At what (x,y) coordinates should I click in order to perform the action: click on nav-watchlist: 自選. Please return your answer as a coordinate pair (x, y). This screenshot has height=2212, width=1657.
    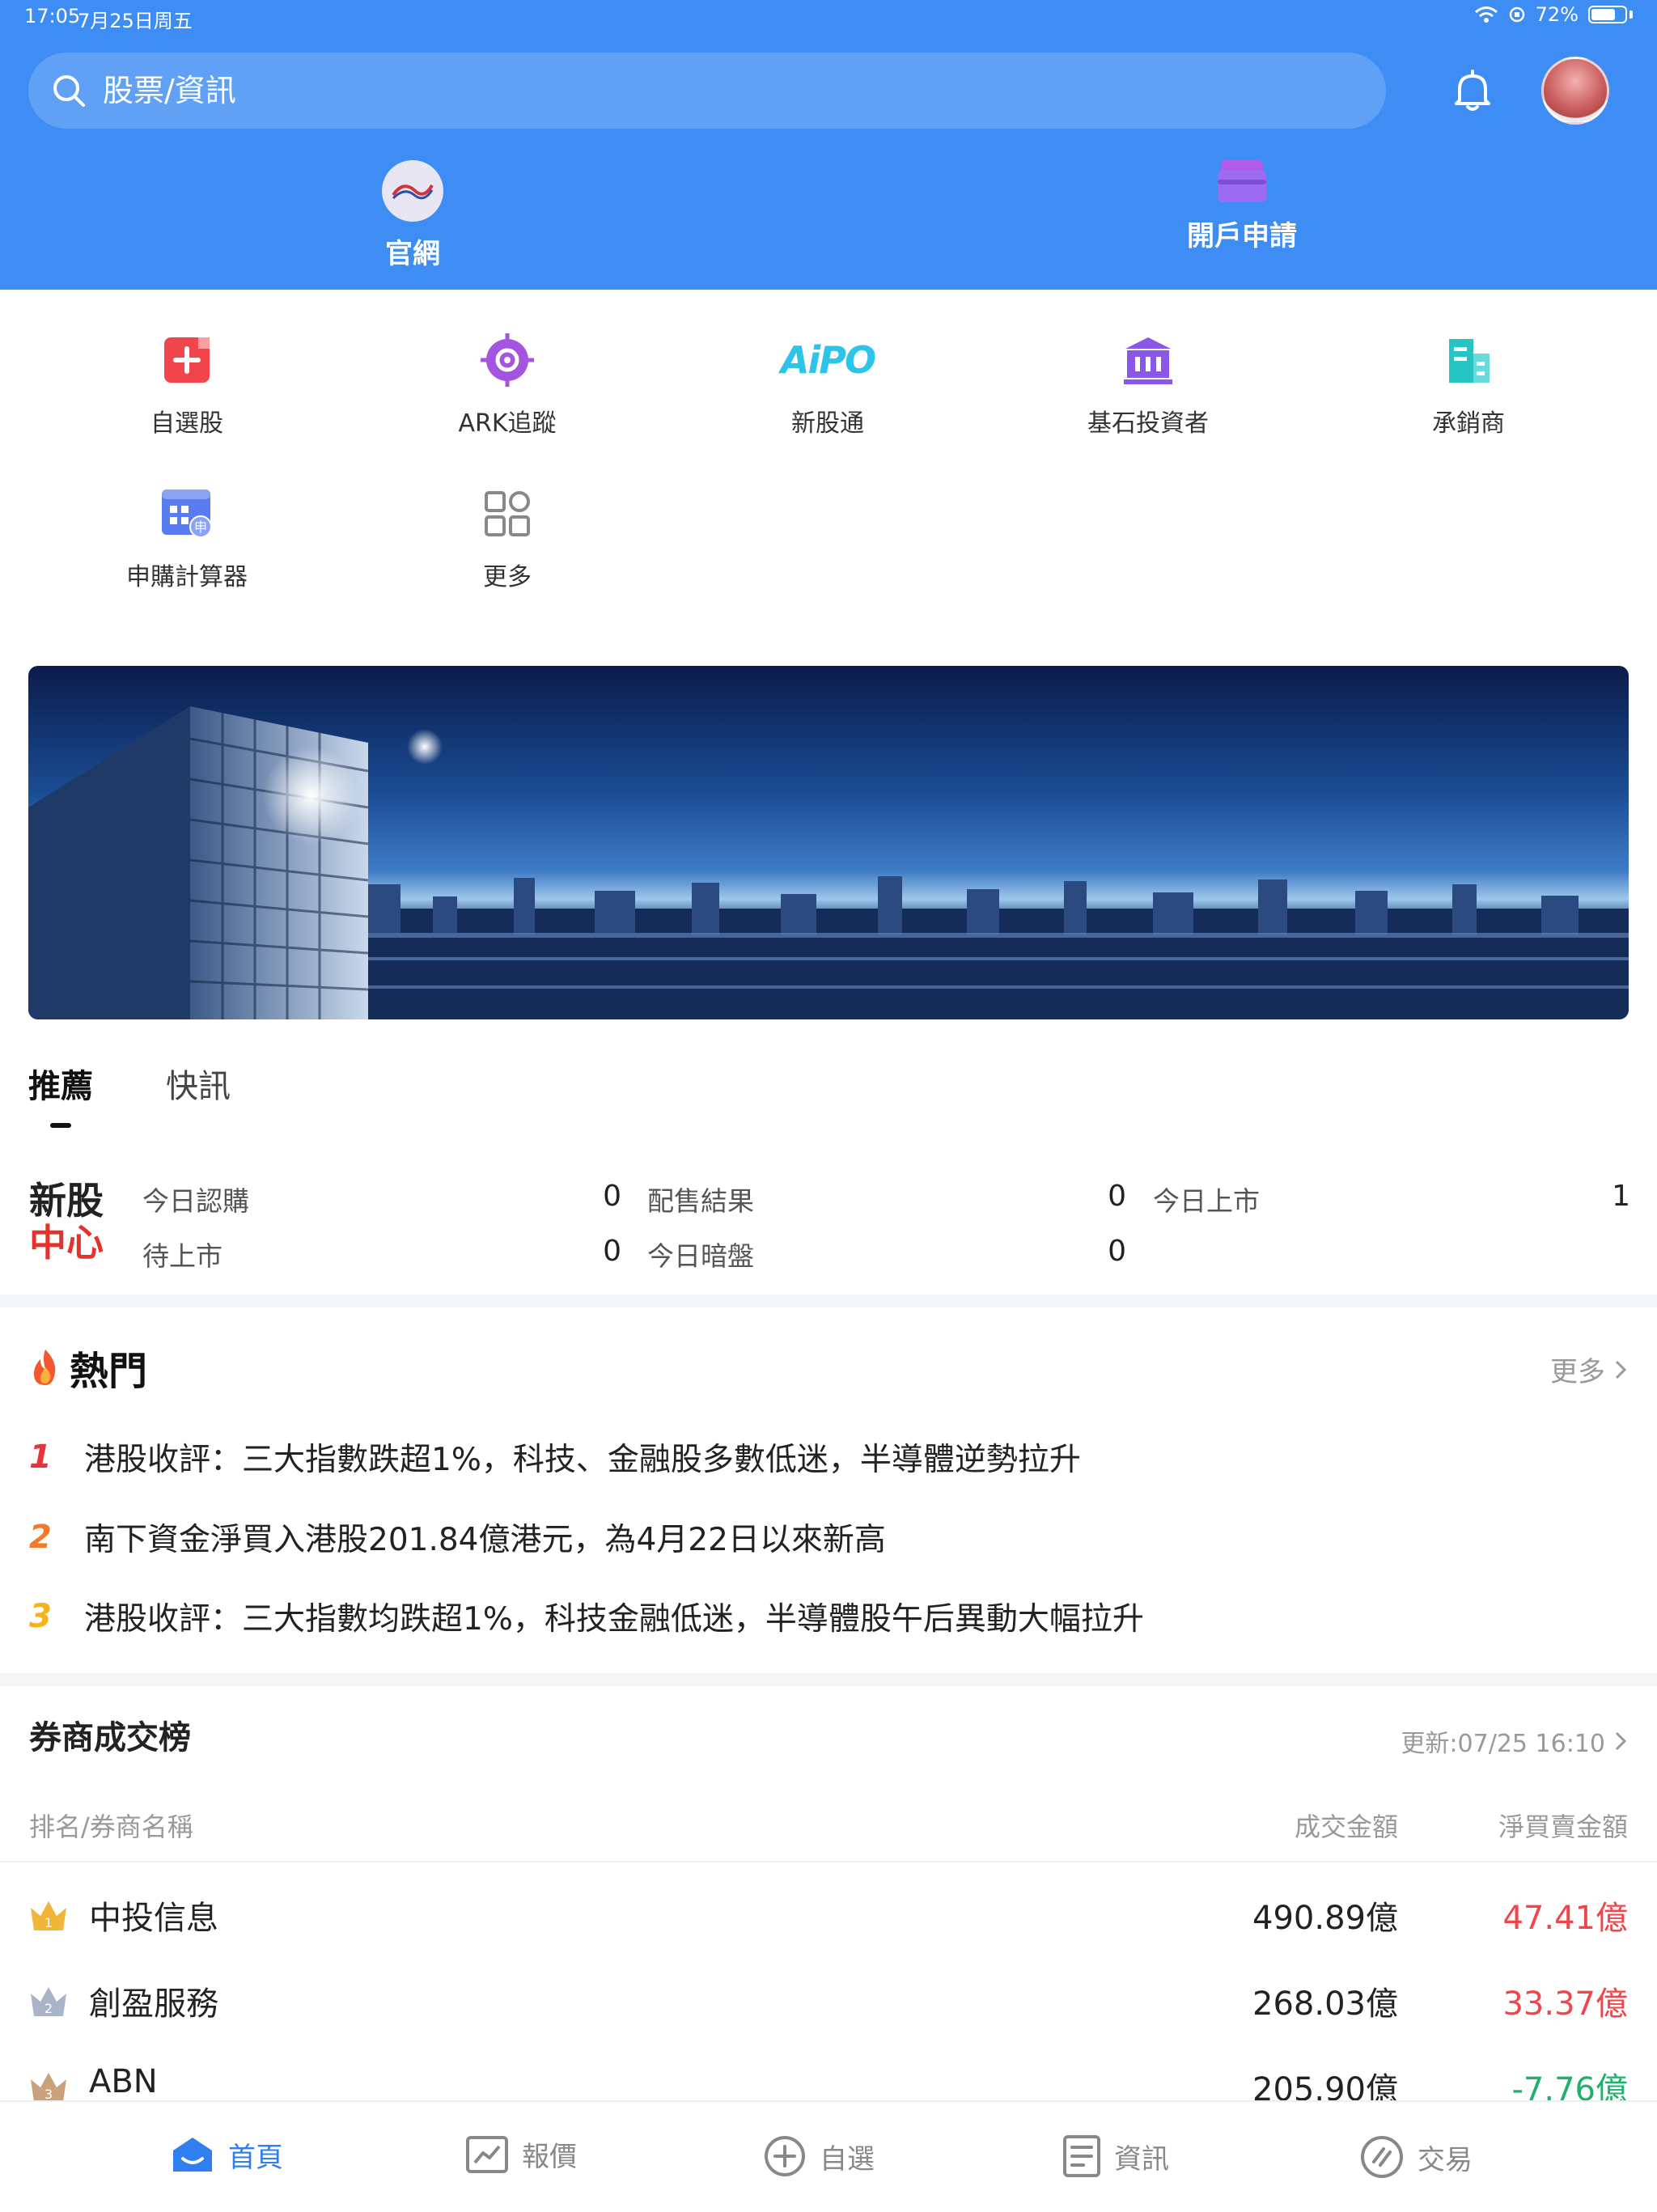
    Looking at the image, I should click on (819, 2156).